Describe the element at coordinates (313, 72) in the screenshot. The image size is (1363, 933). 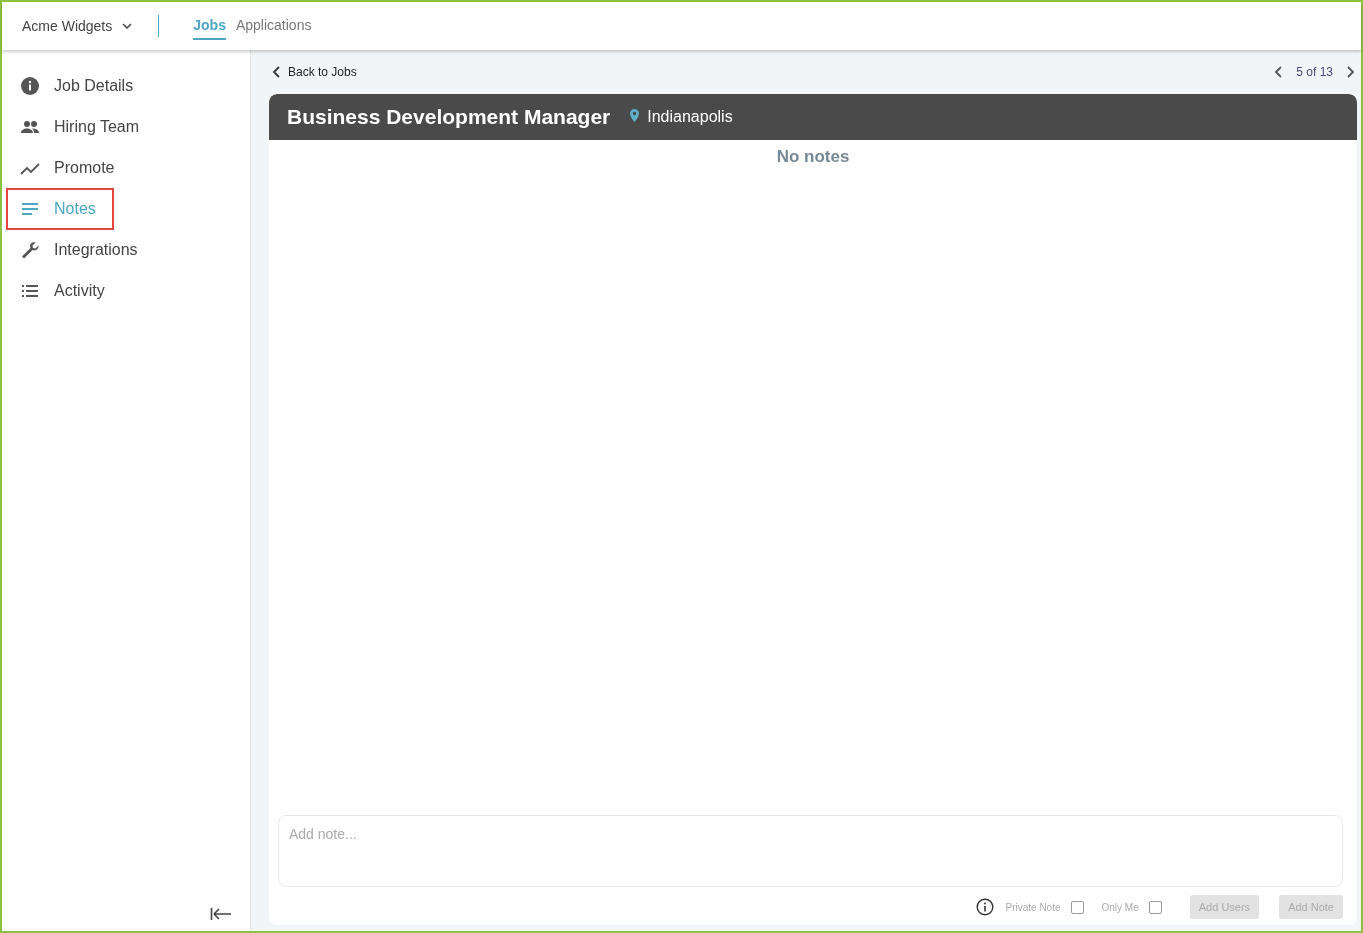
I see `back-link: Back to Jobs` at that location.